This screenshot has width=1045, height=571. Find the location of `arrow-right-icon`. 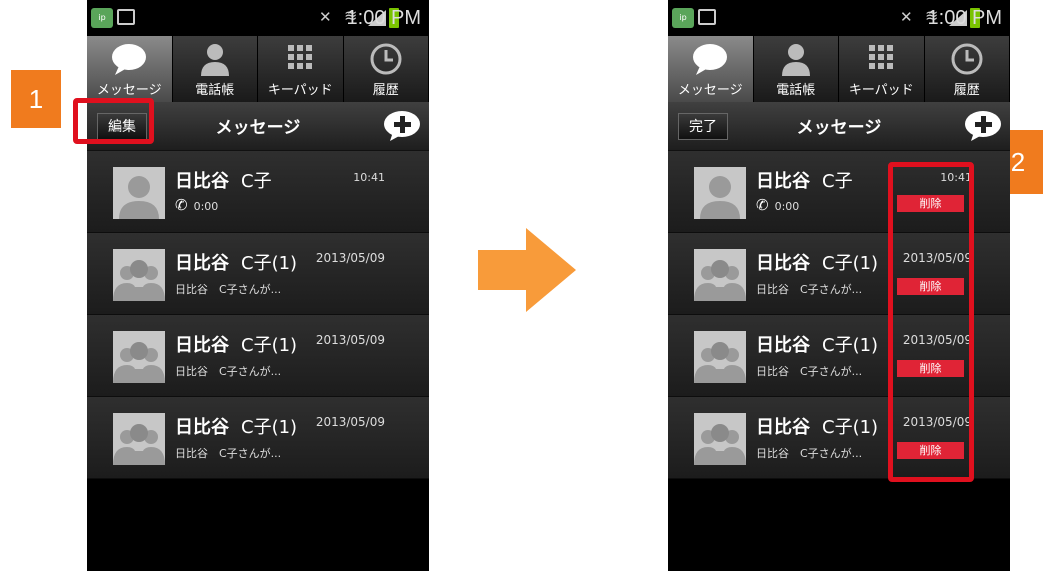

arrow-right-icon is located at coordinates (527, 270).